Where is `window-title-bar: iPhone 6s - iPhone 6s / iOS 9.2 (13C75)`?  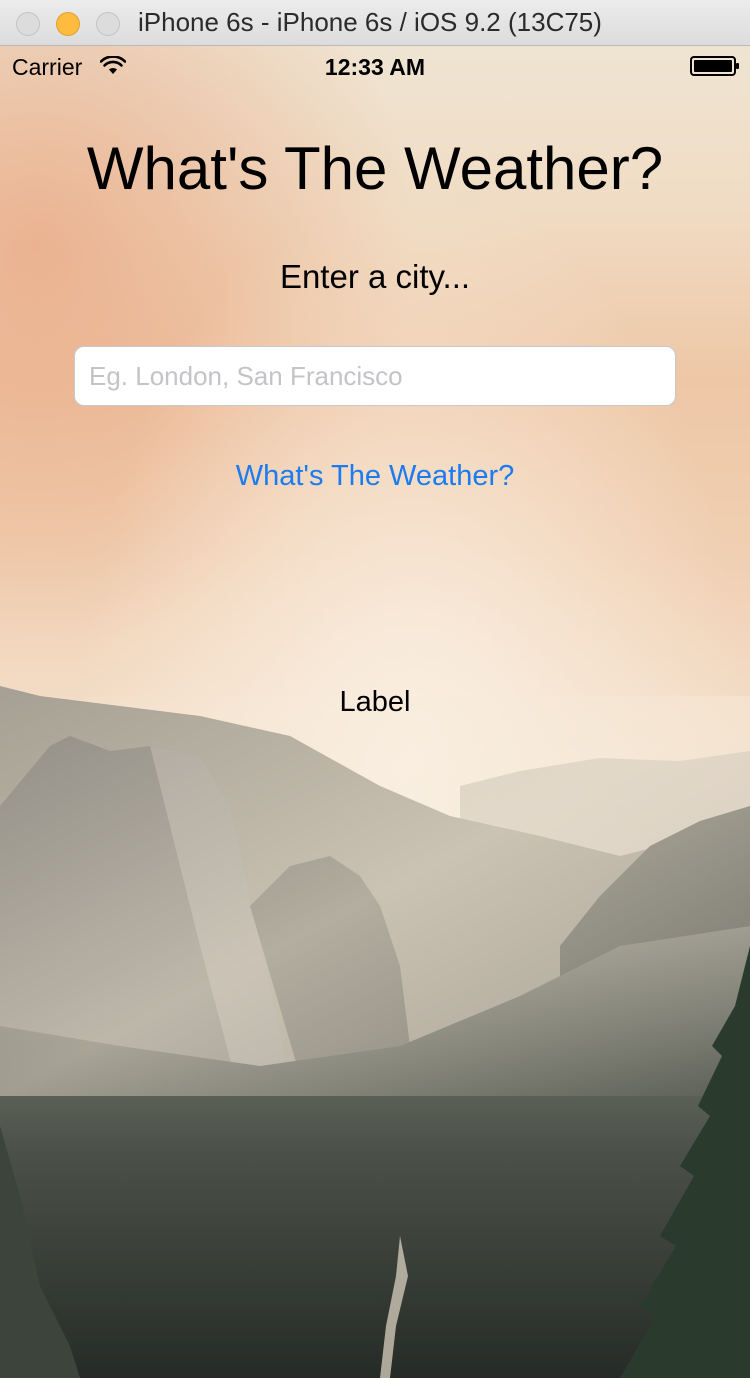 window-title-bar: iPhone 6s - iPhone 6s / iOS 9.2 (13C75) is located at coordinates (375, 23).